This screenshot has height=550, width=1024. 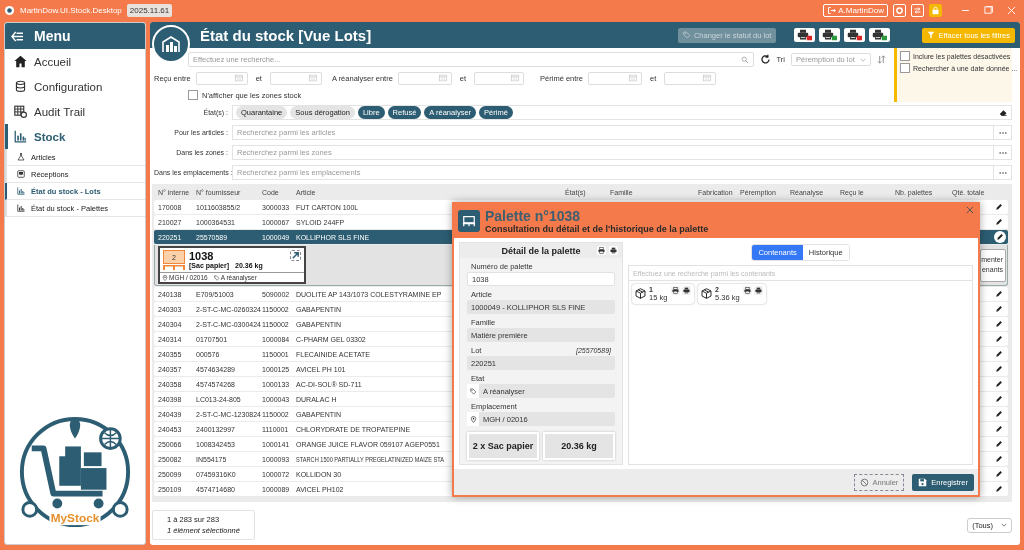 I want to click on refresh-button, so click(x=765, y=59).